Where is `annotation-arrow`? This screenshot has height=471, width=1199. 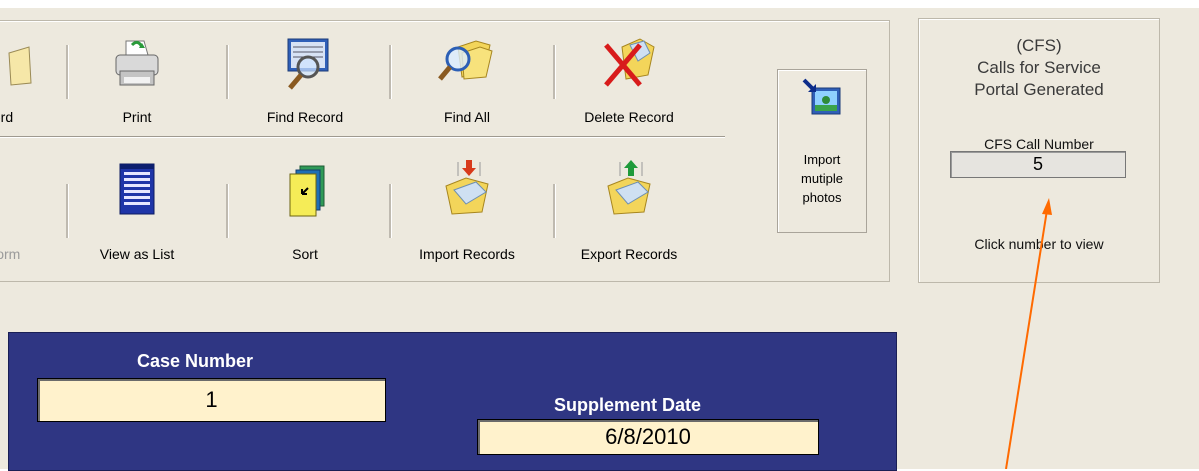 annotation-arrow is located at coordinates (1028, 333).